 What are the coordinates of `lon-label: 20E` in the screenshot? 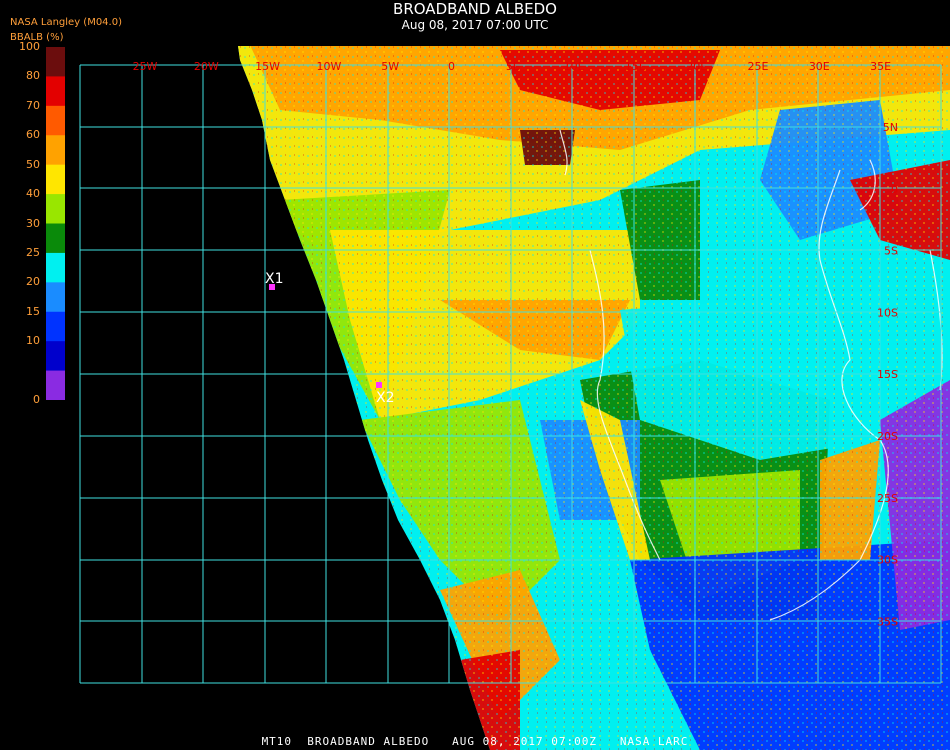 It's located at (696, 66).